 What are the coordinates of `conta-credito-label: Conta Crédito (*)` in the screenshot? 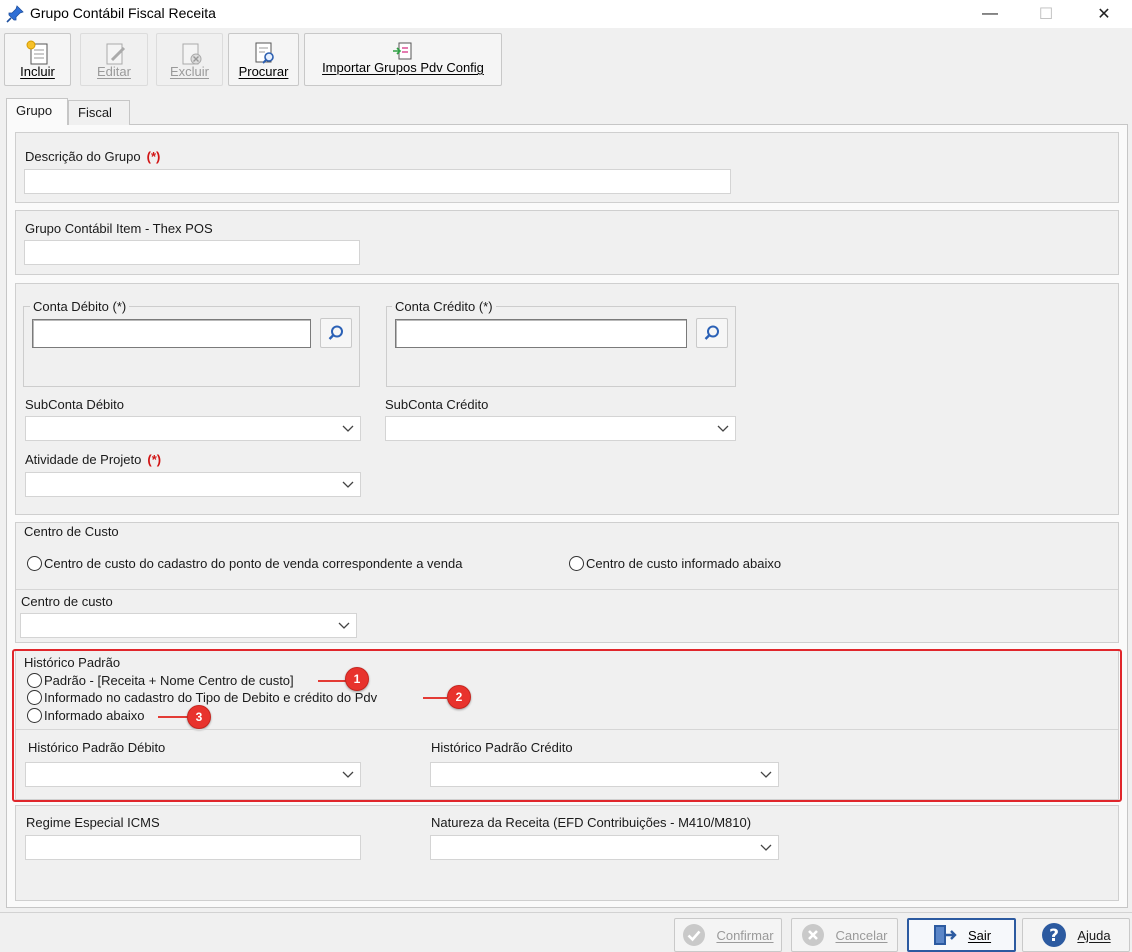 It's located at (444, 306).